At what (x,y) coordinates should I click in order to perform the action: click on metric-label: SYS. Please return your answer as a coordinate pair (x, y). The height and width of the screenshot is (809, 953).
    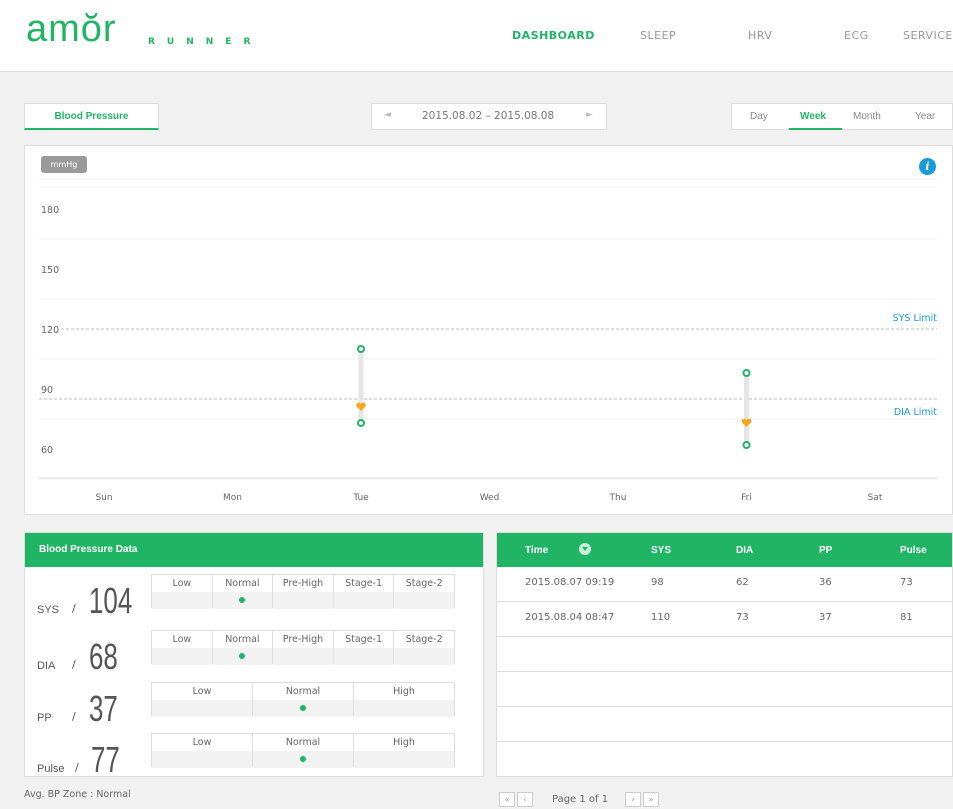
    Looking at the image, I should click on (48, 610).